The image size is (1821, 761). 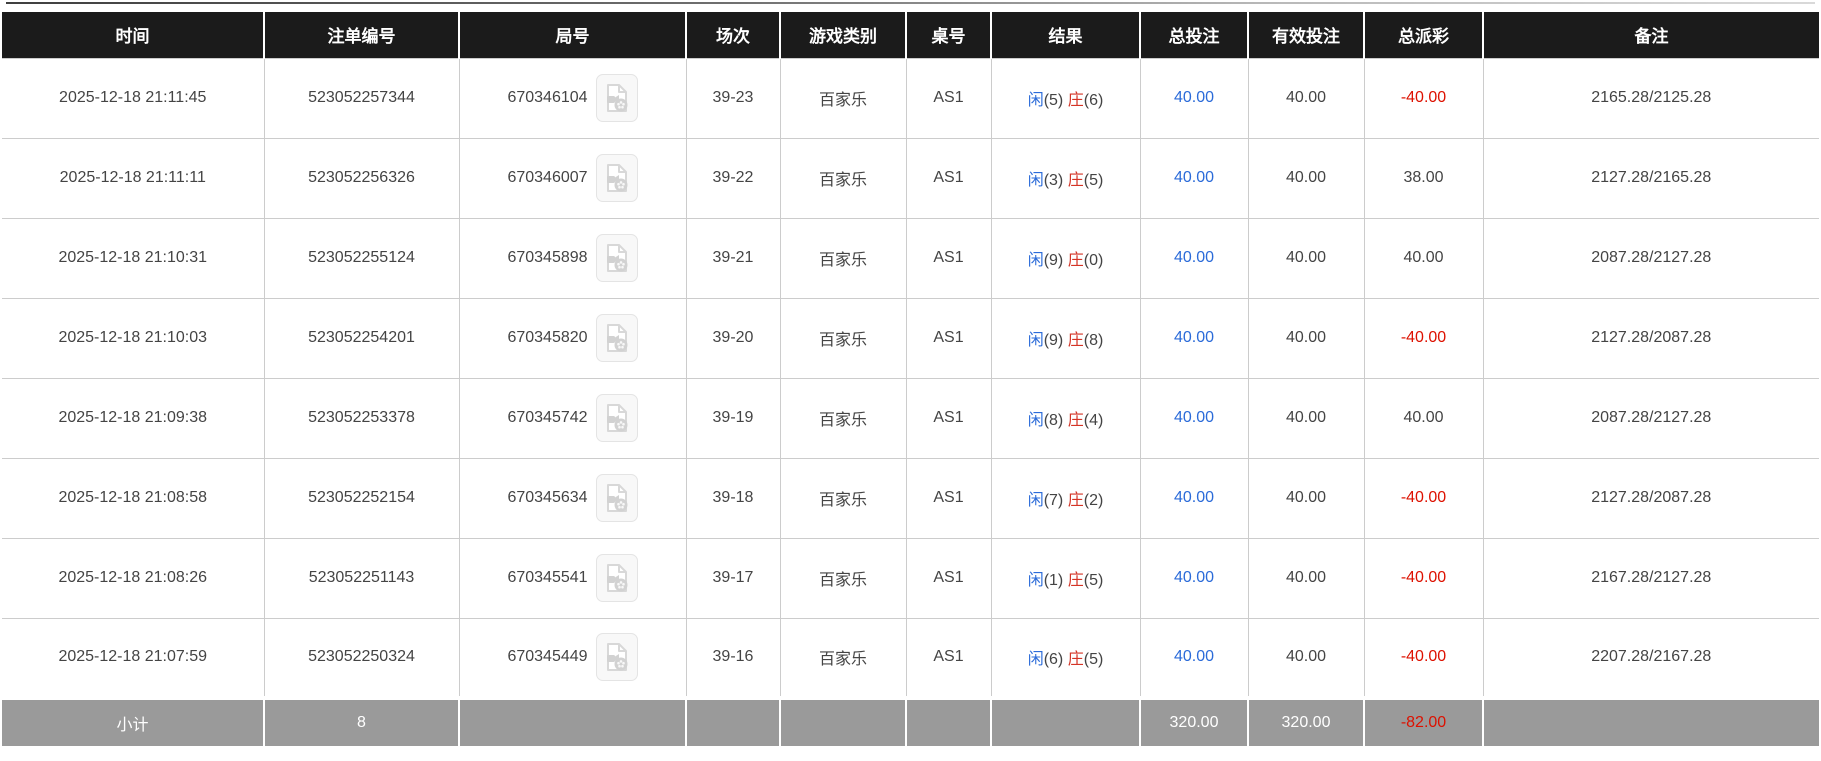 What do you see at coordinates (133, 338) in the screenshot?
I see `time-cell: 2025-12-18 21:10:03` at bounding box center [133, 338].